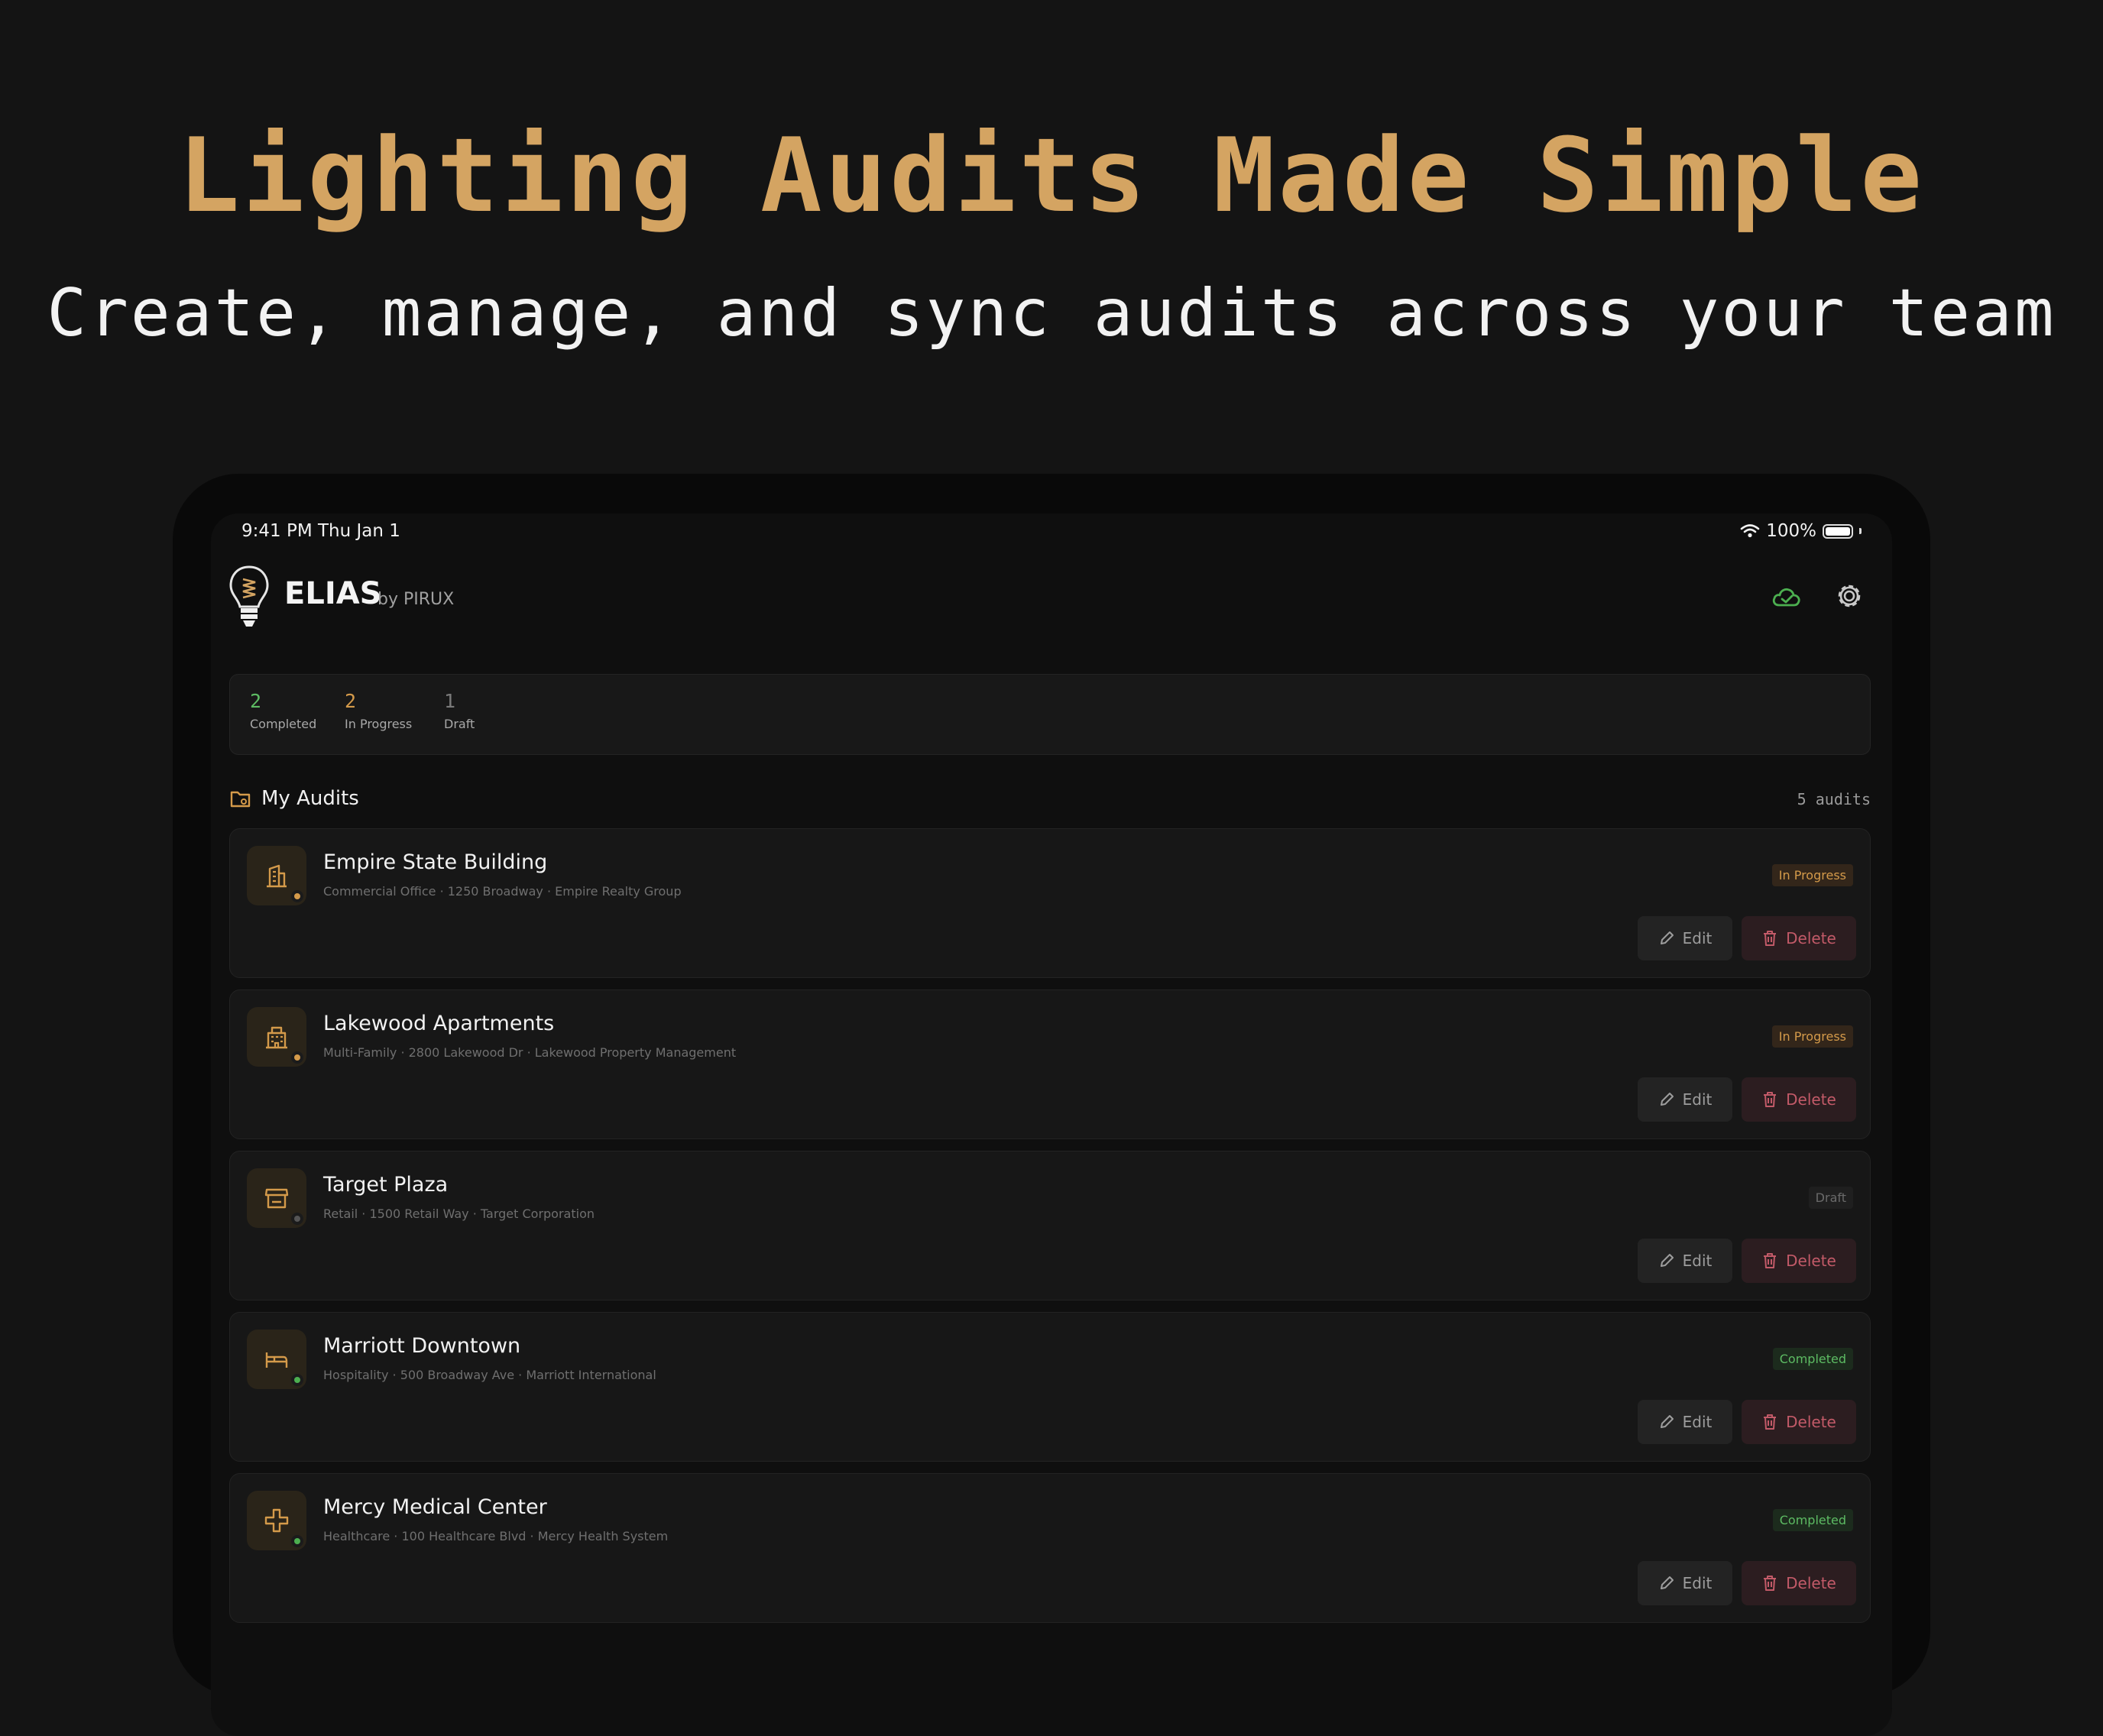 The height and width of the screenshot is (1736, 2103). What do you see at coordinates (240, 800) in the screenshot?
I see `folder-icon` at bounding box center [240, 800].